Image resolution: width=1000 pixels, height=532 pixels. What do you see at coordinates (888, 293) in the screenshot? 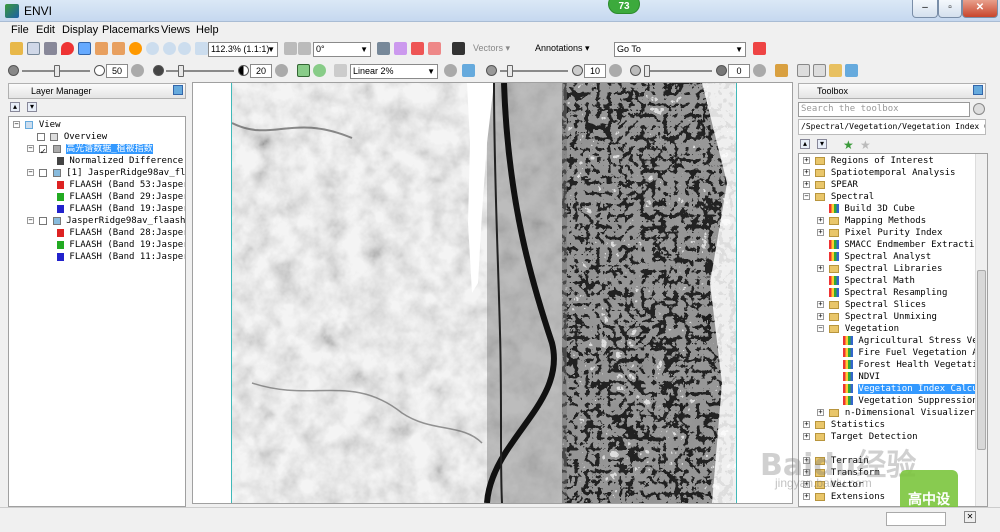
I see `toolbox-tool-spectral-resampling: Spectral Resampling` at bounding box center [888, 293].